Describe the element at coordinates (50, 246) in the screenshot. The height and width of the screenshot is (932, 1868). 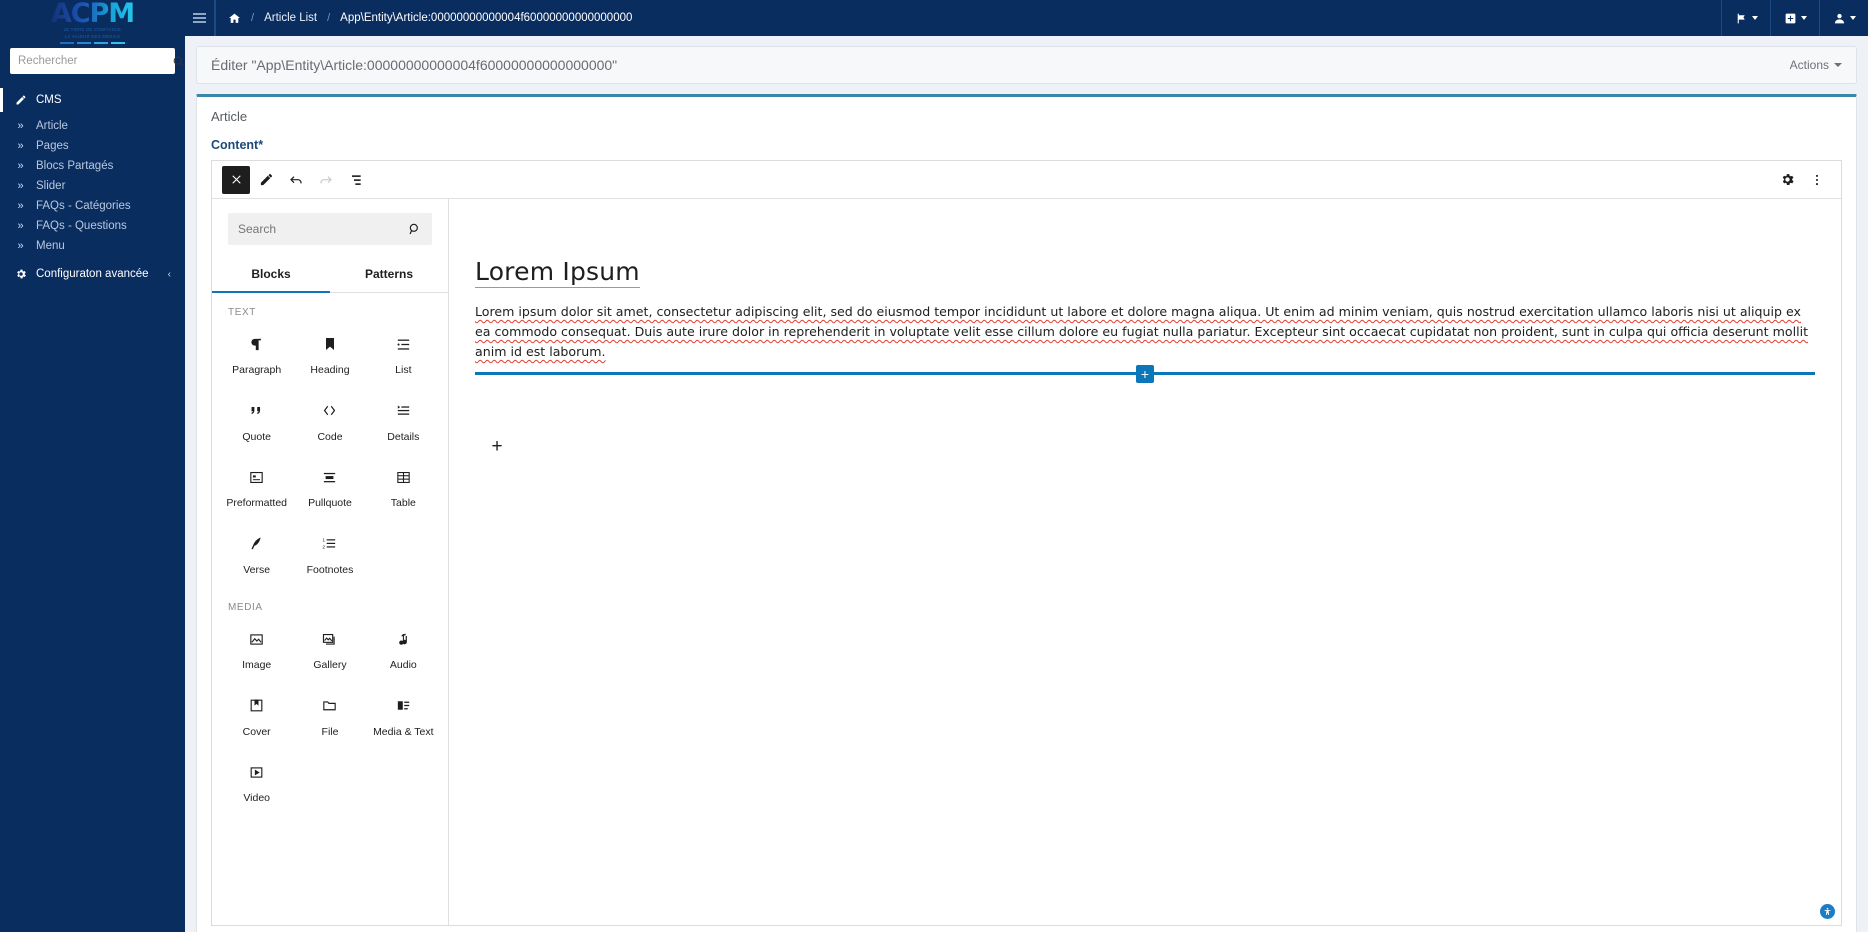
I see `sidebar-item-label: Menu` at that location.